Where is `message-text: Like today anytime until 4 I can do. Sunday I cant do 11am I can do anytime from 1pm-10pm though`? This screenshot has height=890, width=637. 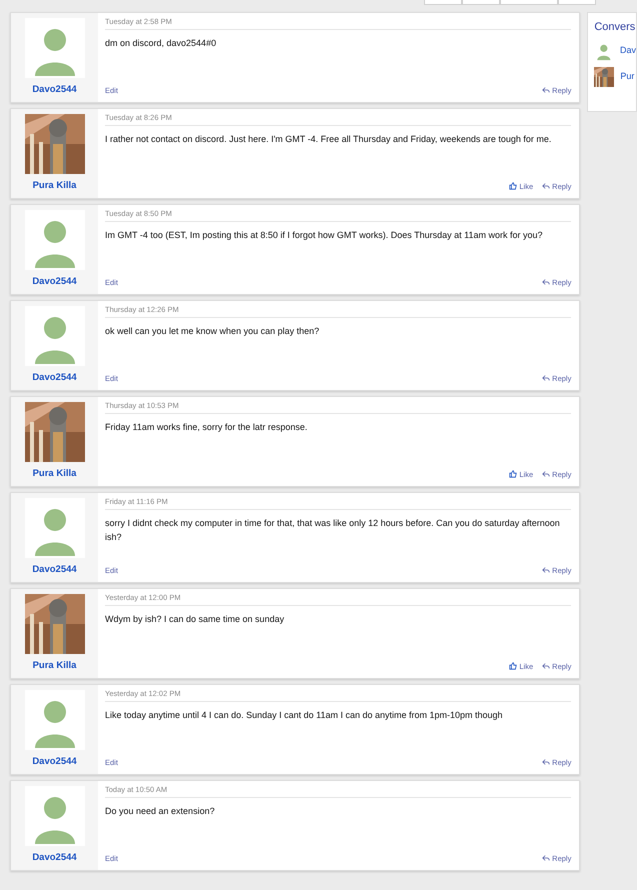 message-text: Like today anytime until 4 I can do. Sunday I cant do 11am I can do anytime from 1pm-10pm though is located at coordinates (304, 715).